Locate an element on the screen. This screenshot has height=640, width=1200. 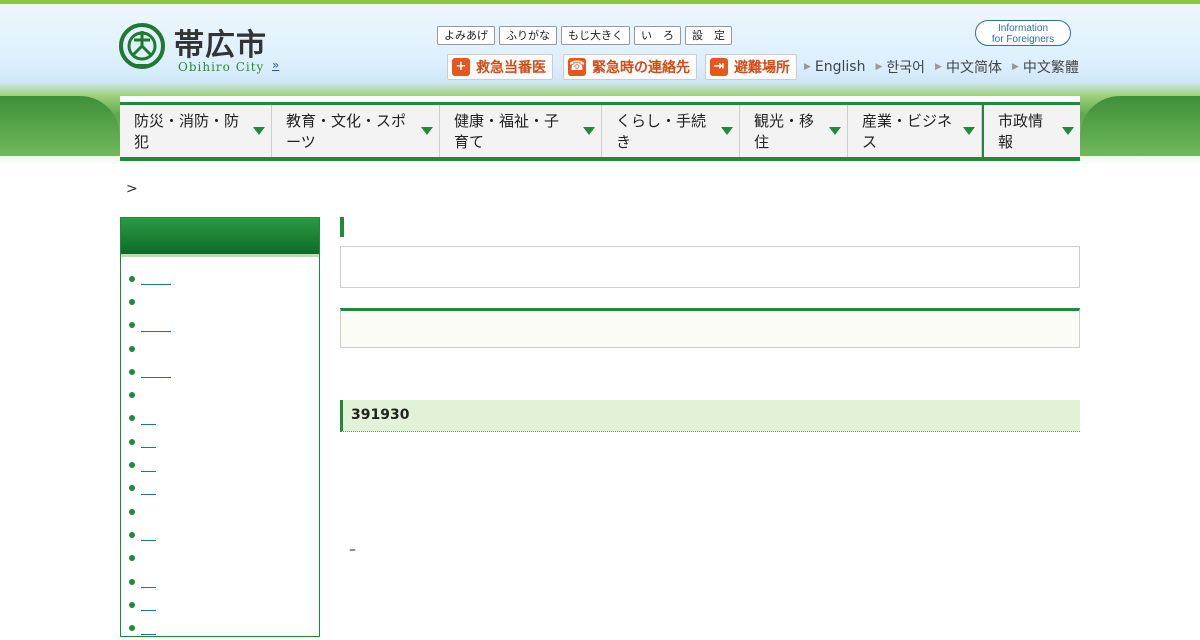
nav-disaster-prevention: 防災・消防・防犯 is located at coordinates (196, 131).